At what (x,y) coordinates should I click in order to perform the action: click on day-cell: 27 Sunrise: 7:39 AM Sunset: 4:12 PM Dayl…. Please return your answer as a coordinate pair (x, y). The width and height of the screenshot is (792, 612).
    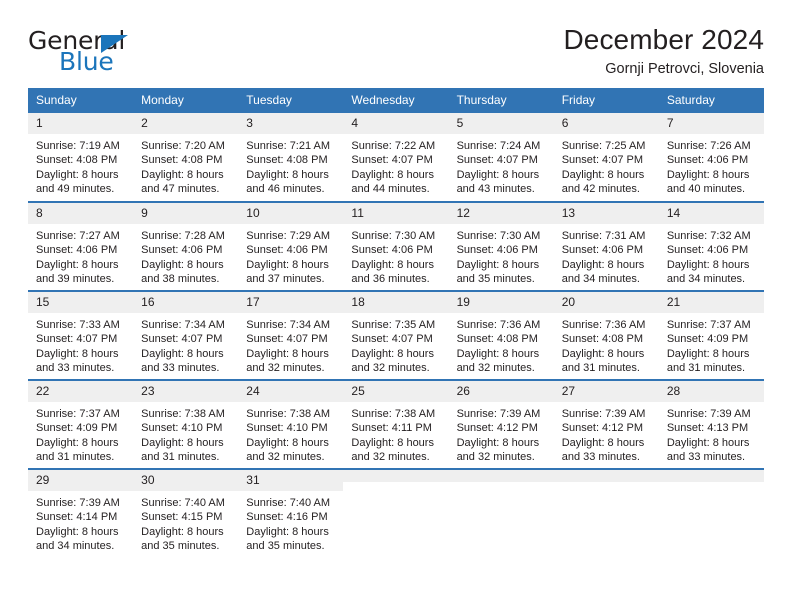
    Looking at the image, I should click on (606, 424).